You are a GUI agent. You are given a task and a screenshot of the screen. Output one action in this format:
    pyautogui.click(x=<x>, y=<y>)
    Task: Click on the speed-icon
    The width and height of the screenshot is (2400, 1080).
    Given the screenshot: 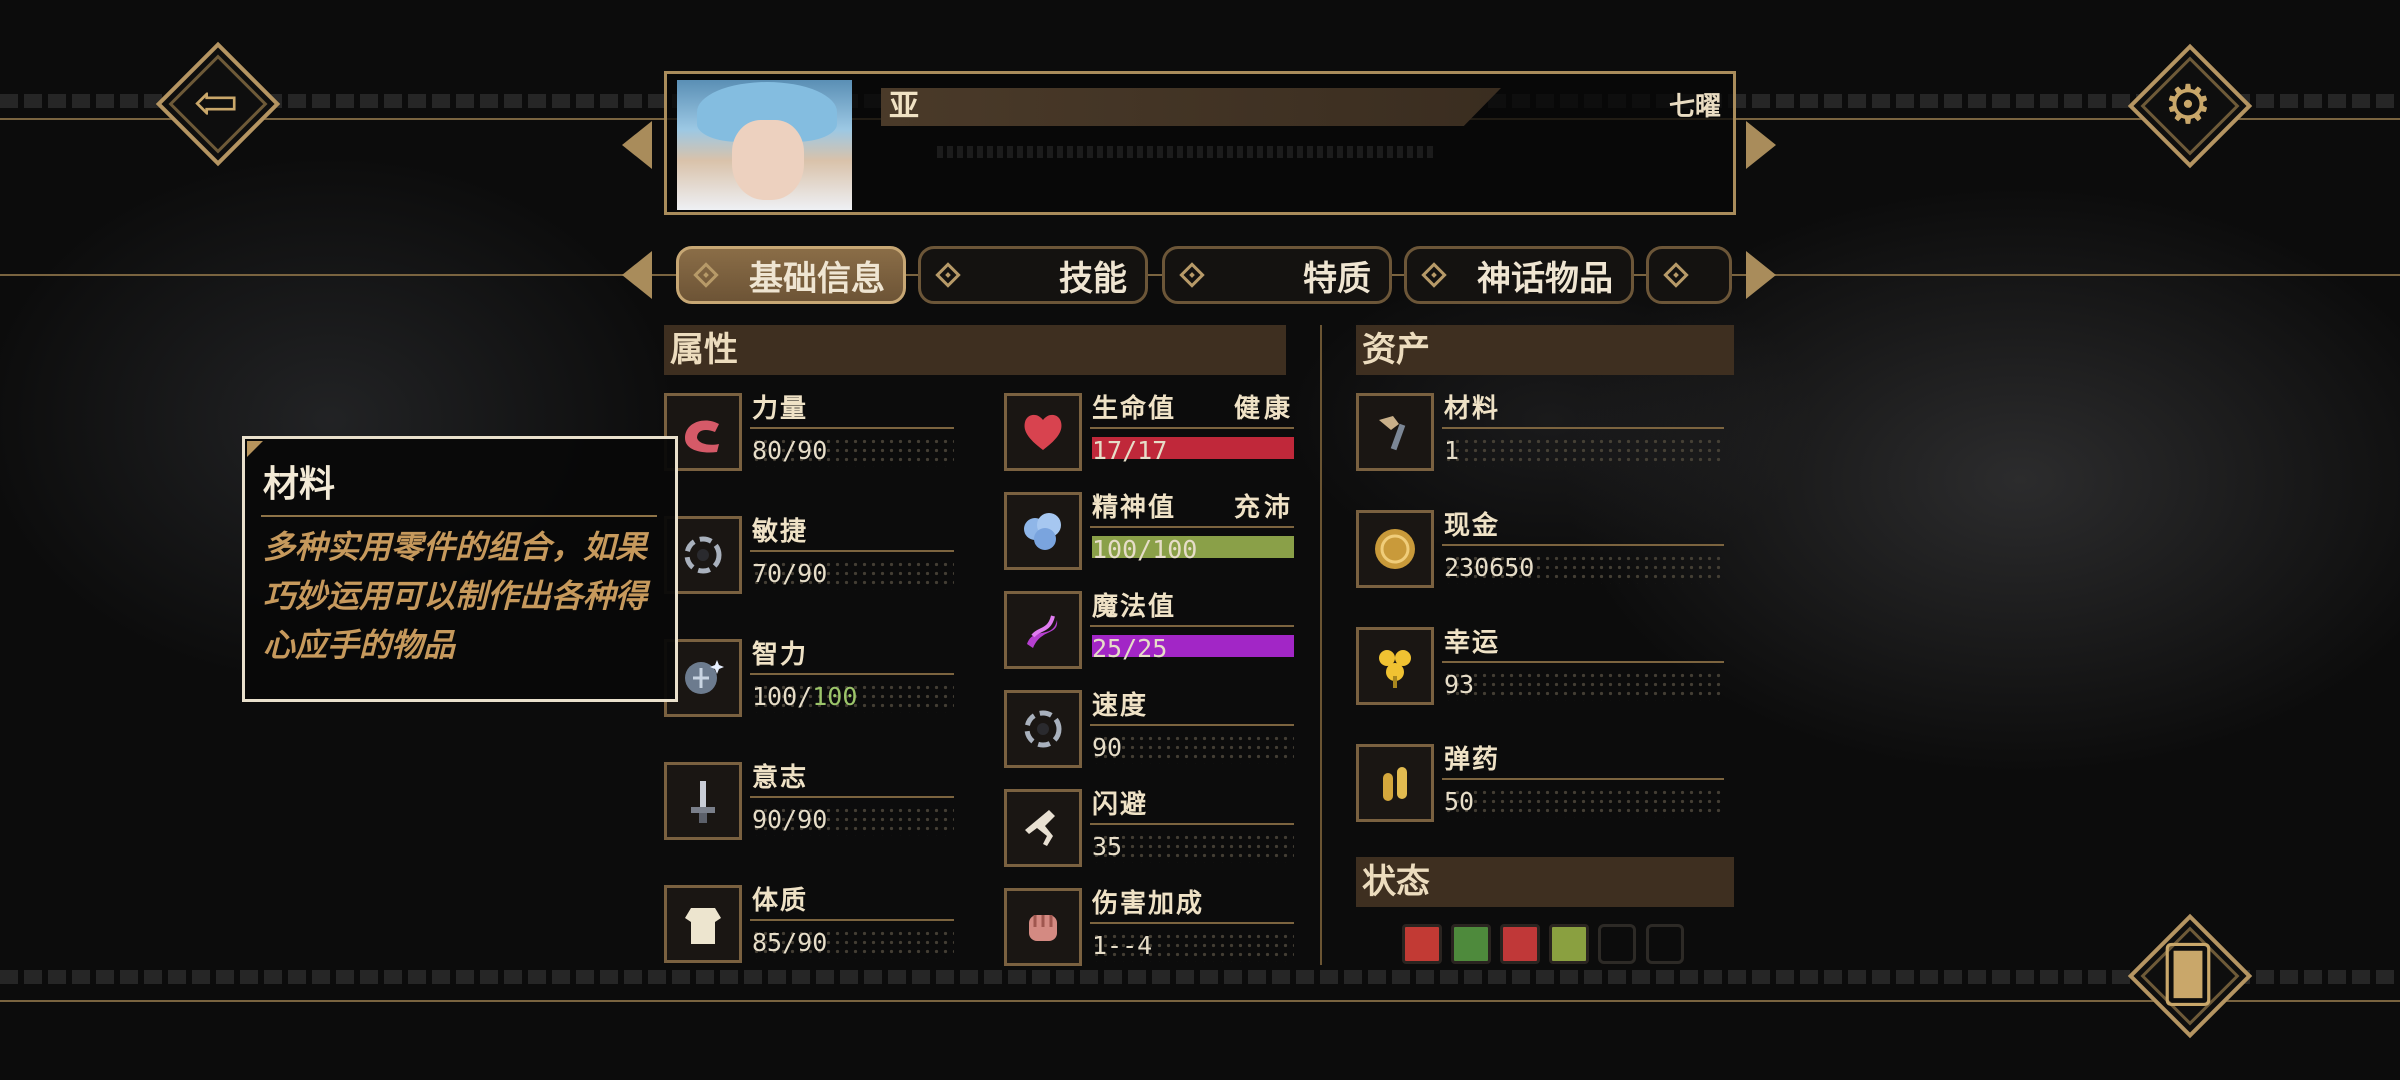 What is the action you would take?
    pyautogui.click(x=1043, y=729)
    